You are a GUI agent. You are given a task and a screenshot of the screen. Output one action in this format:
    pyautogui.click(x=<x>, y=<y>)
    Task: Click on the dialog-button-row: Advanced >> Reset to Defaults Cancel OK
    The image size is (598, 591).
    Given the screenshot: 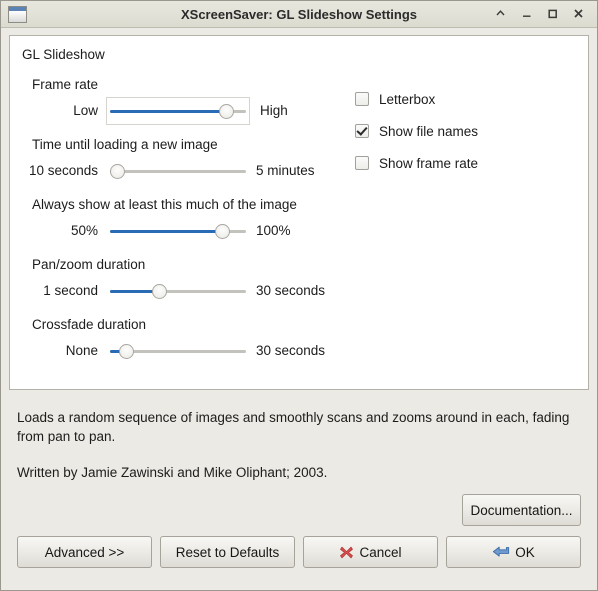 What is the action you would take?
    pyautogui.click(x=299, y=547)
    